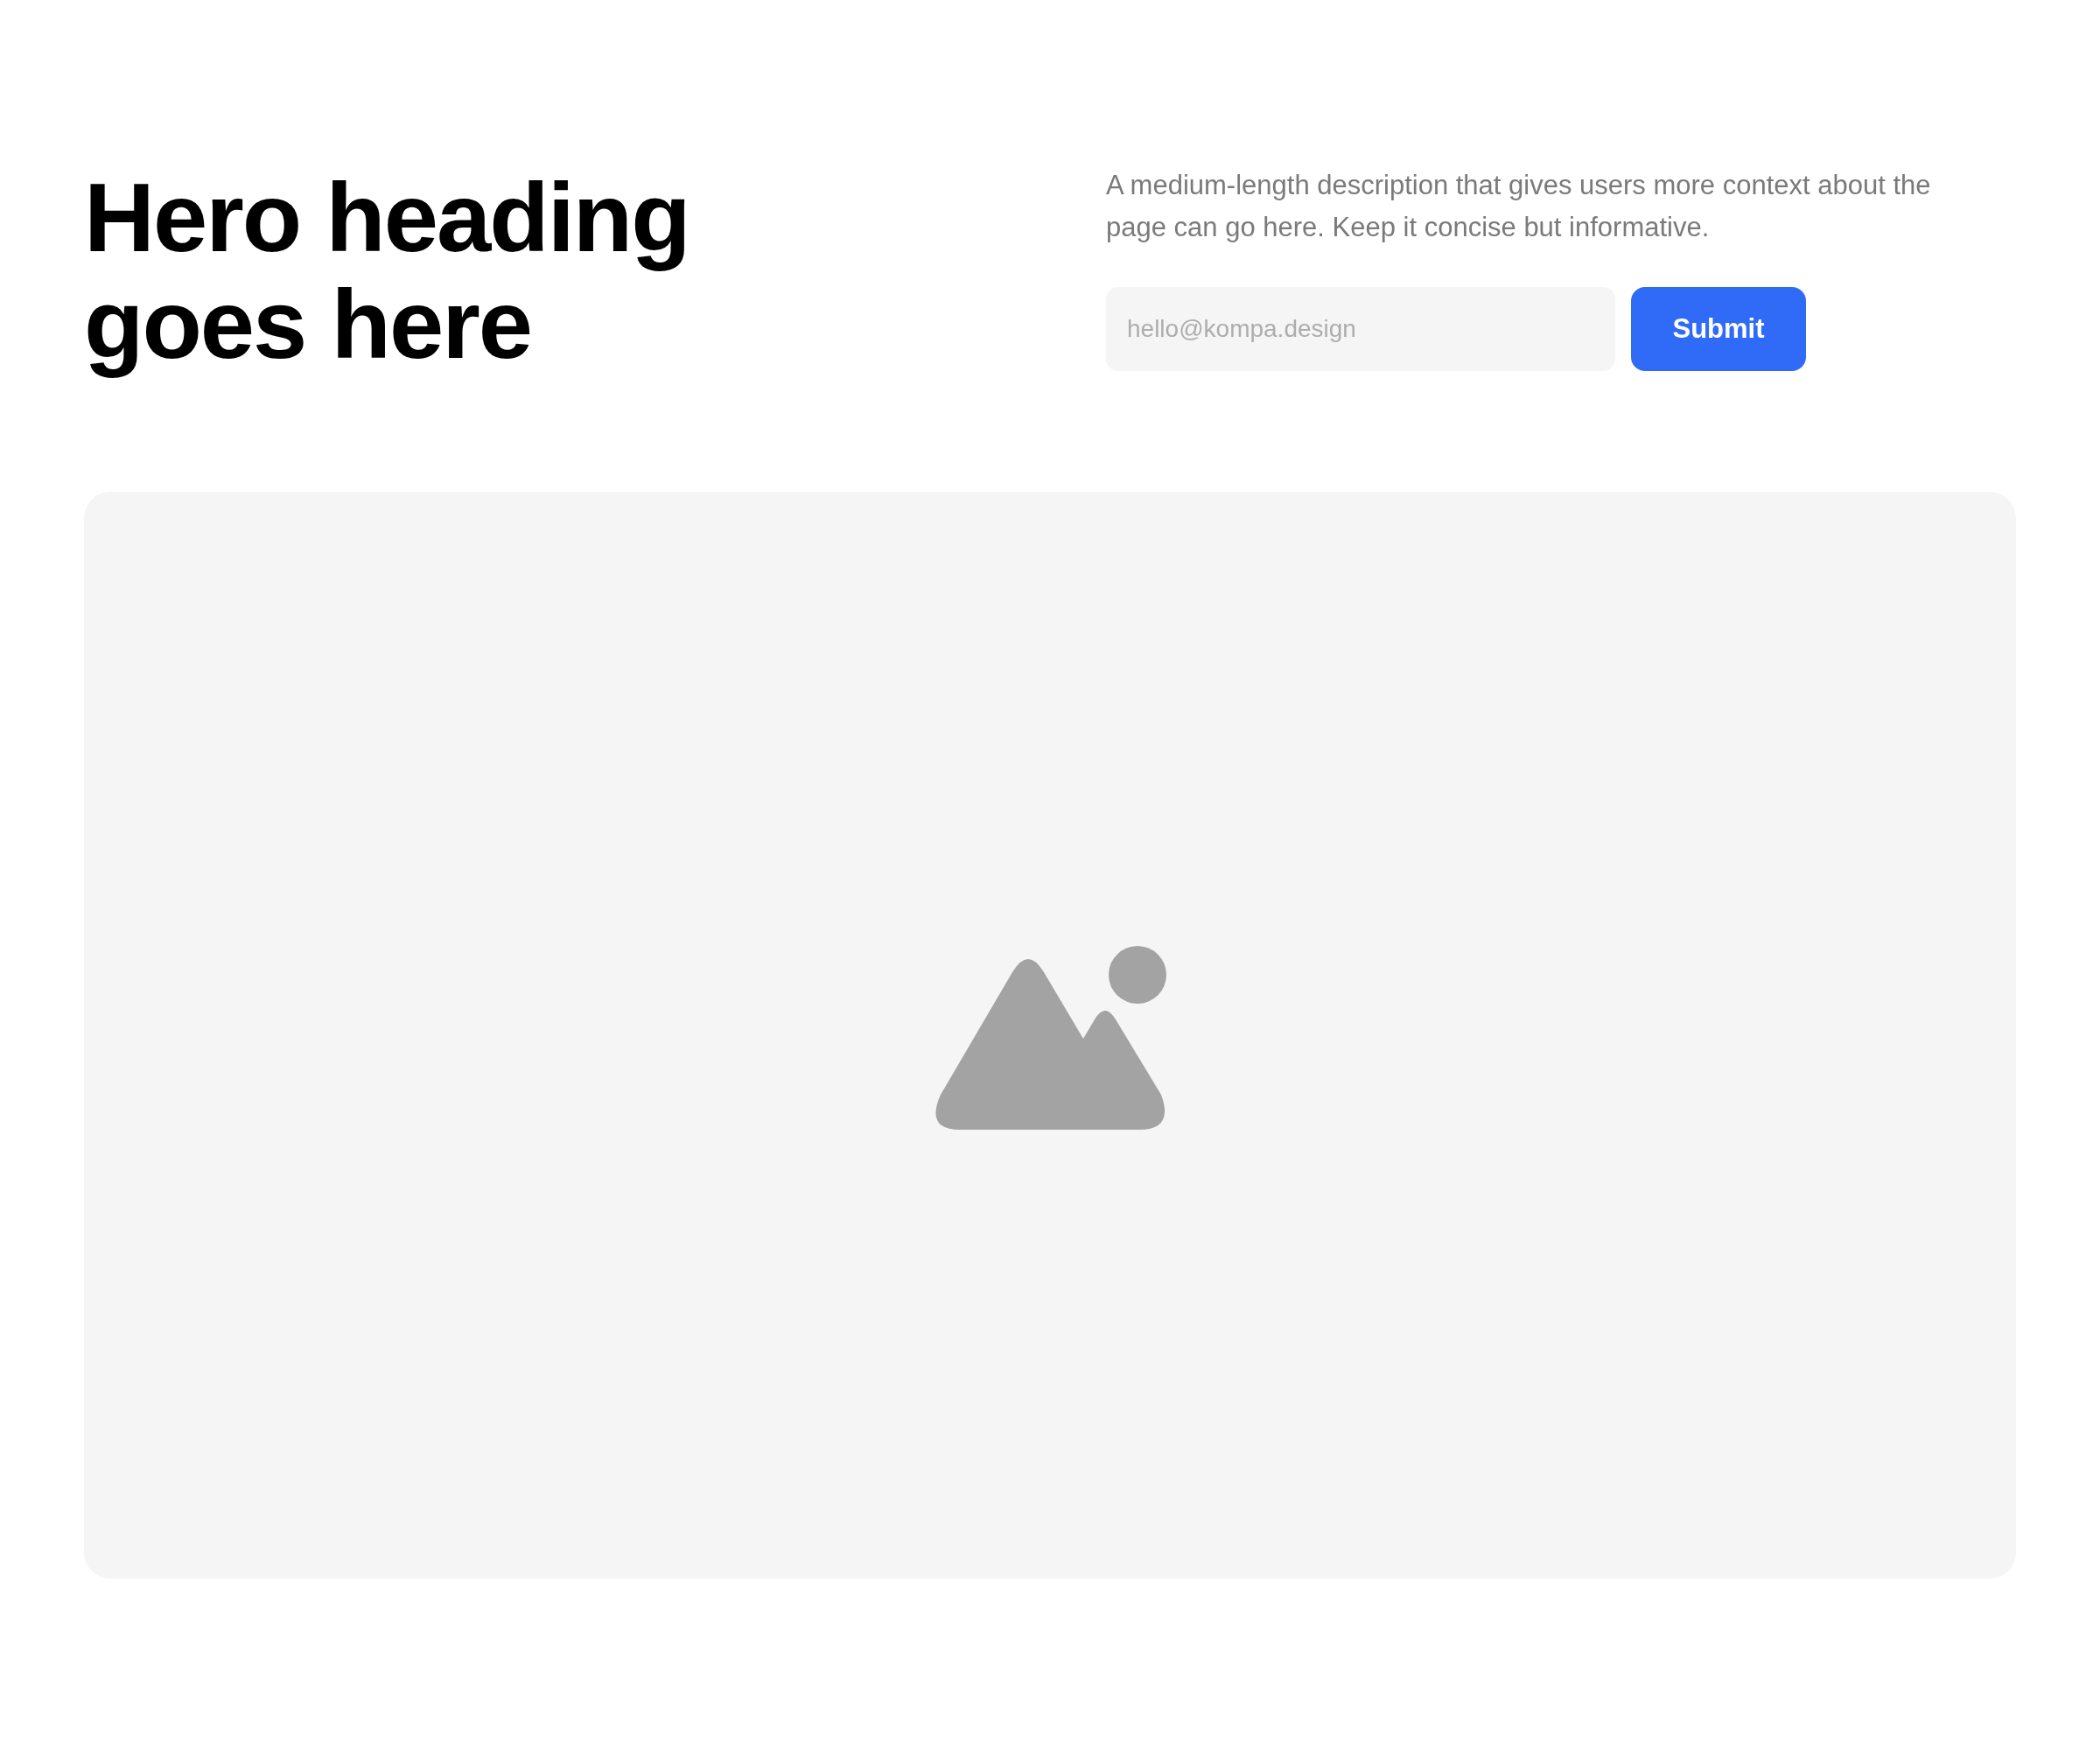 Image resolution: width=2100 pixels, height=1751 pixels. What do you see at coordinates (387, 271) in the screenshot?
I see `hero-heading: Hero heading goes here` at bounding box center [387, 271].